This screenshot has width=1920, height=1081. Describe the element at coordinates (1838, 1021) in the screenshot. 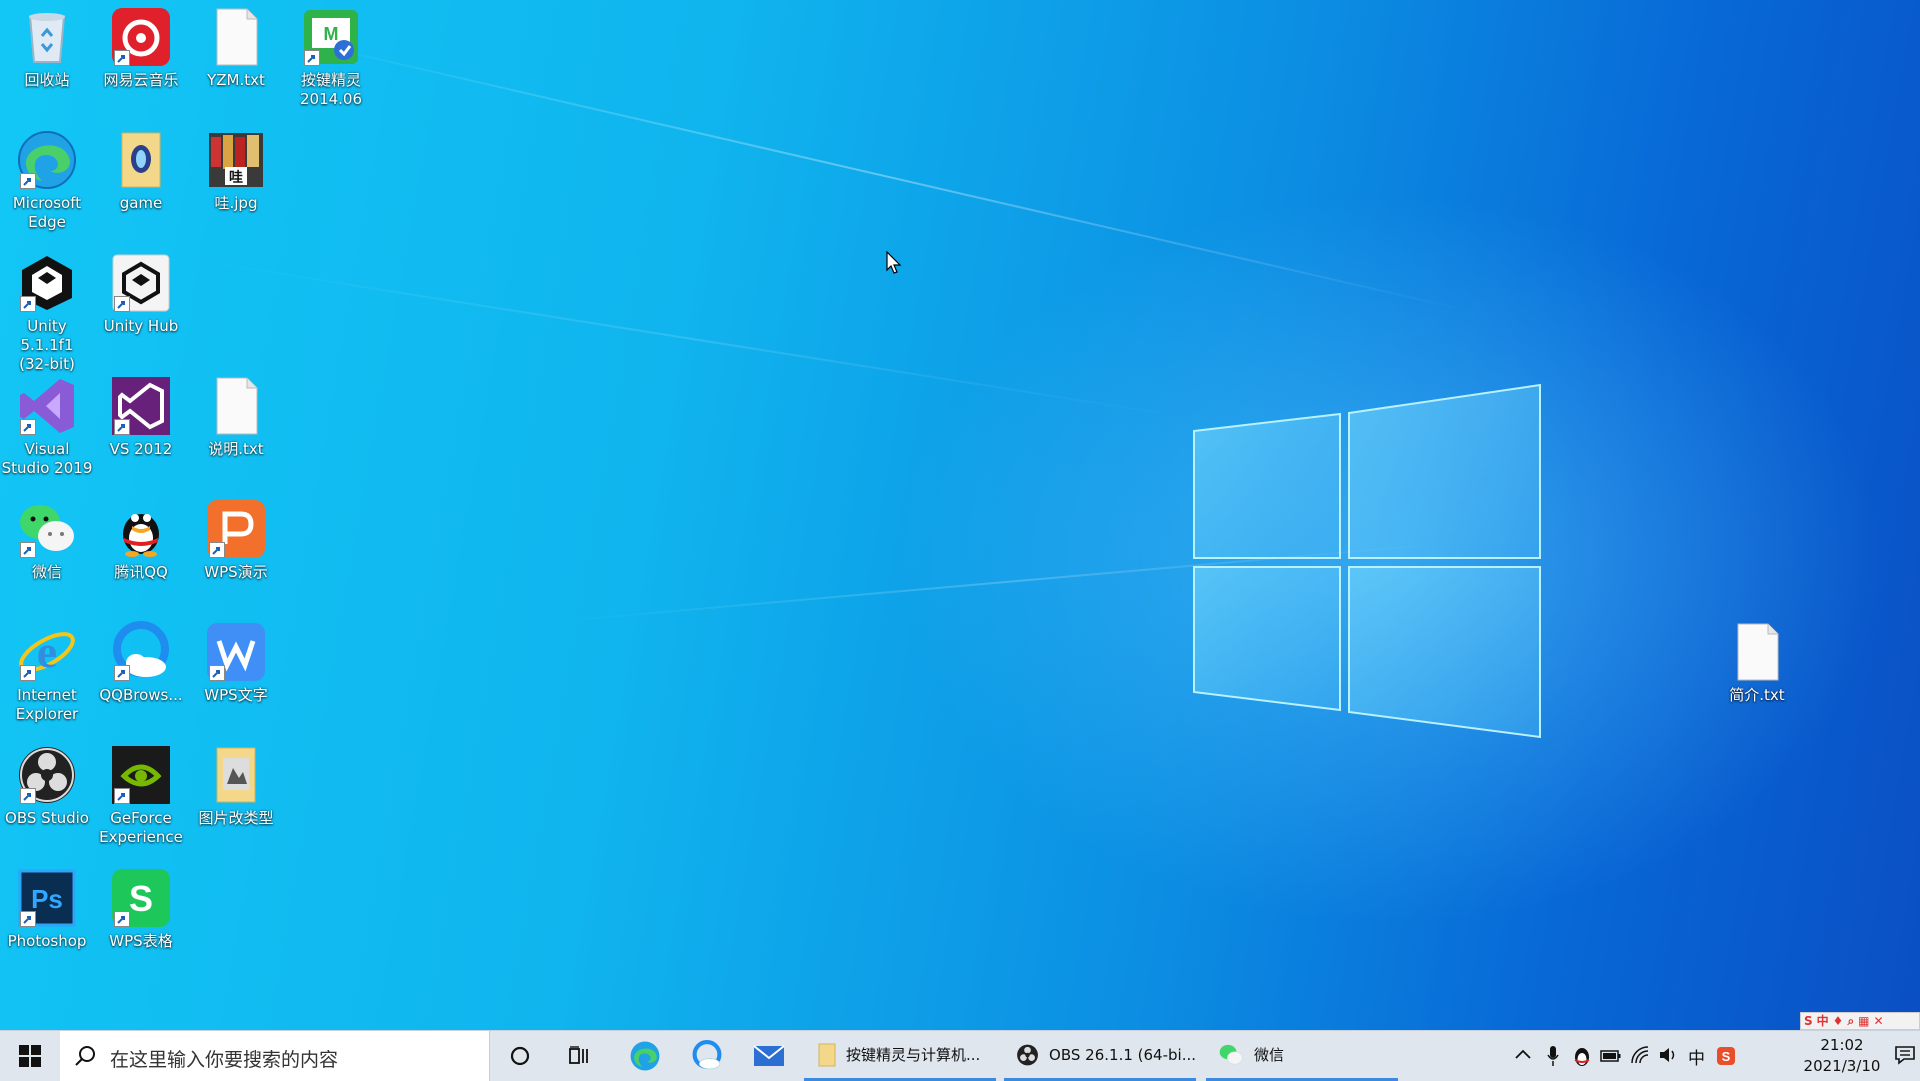

I see `ime-mic-icon: ♦` at that location.